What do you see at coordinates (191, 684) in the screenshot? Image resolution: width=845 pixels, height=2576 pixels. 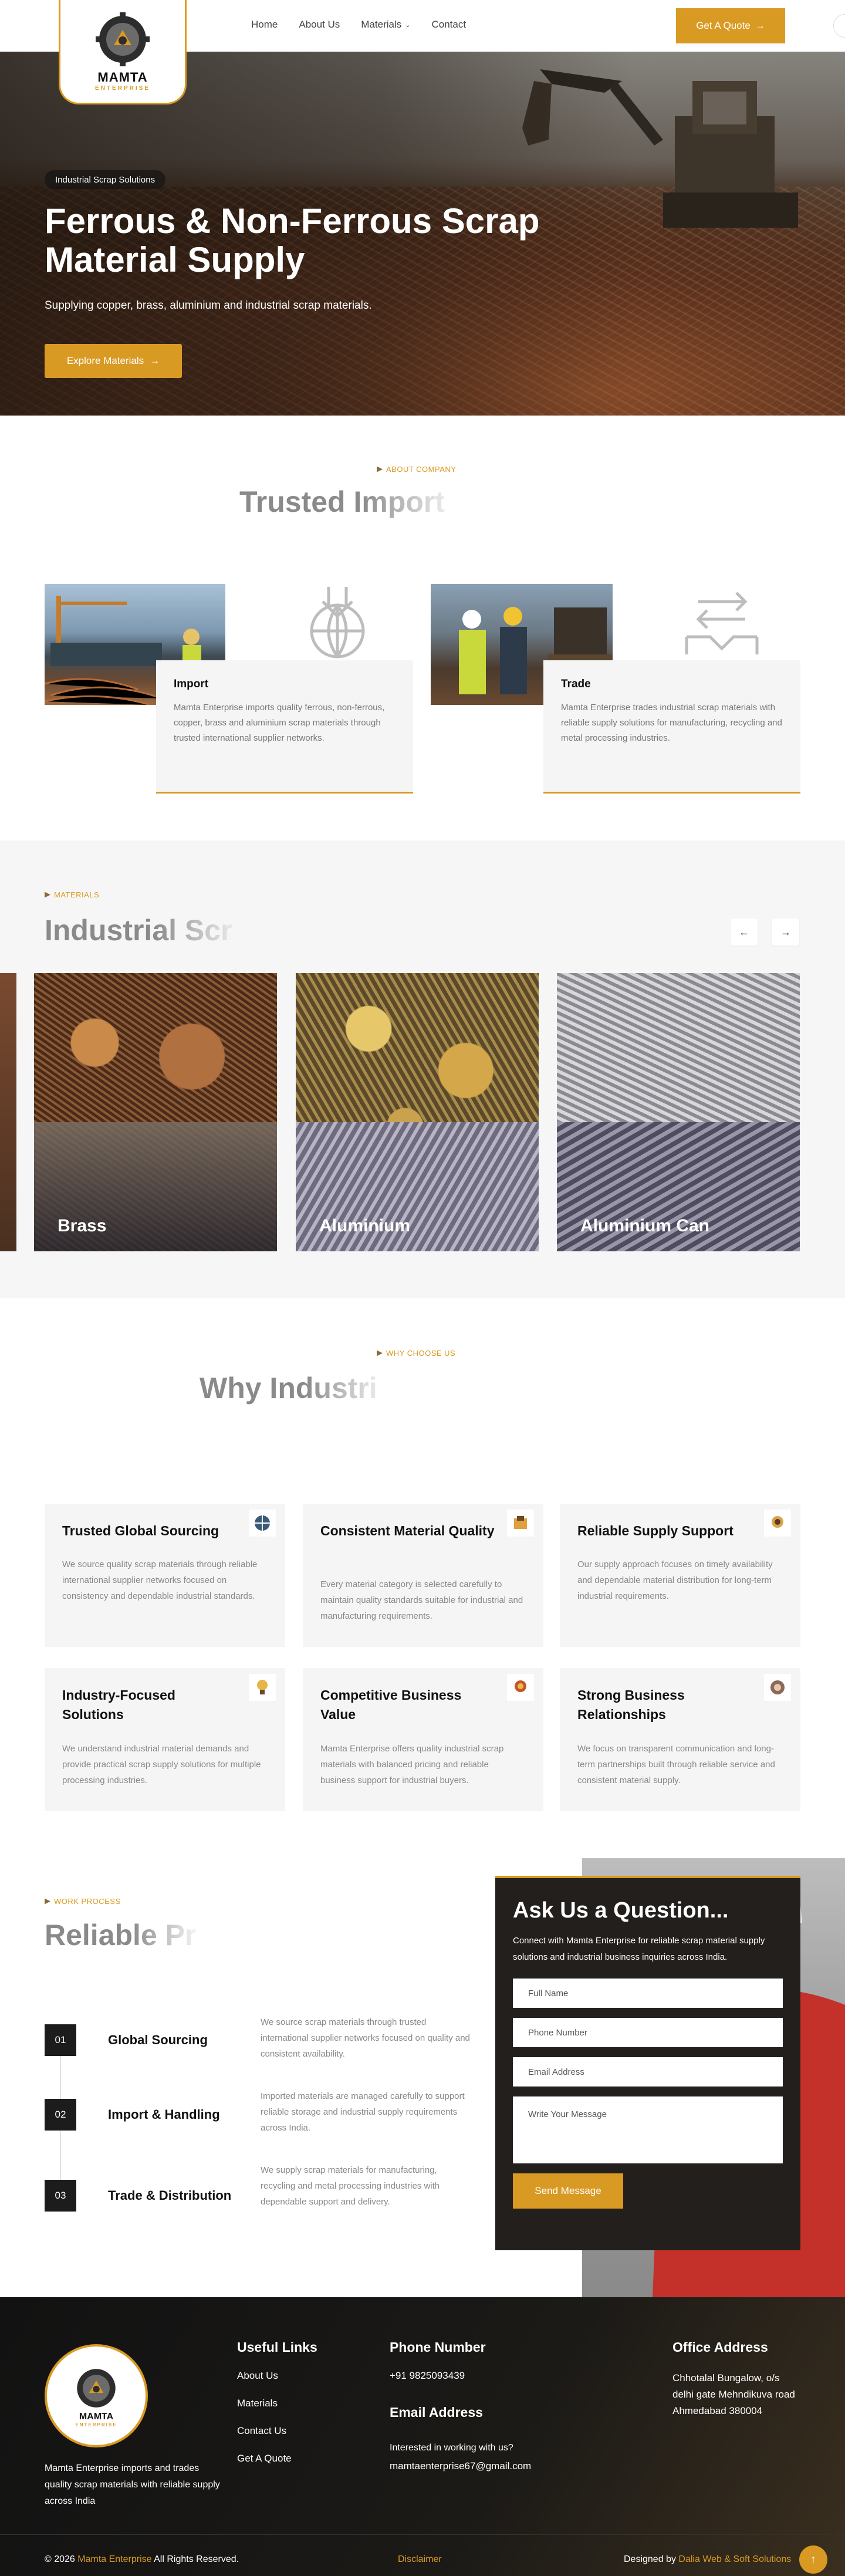 I see `about-card-title: Import` at bounding box center [191, 684].